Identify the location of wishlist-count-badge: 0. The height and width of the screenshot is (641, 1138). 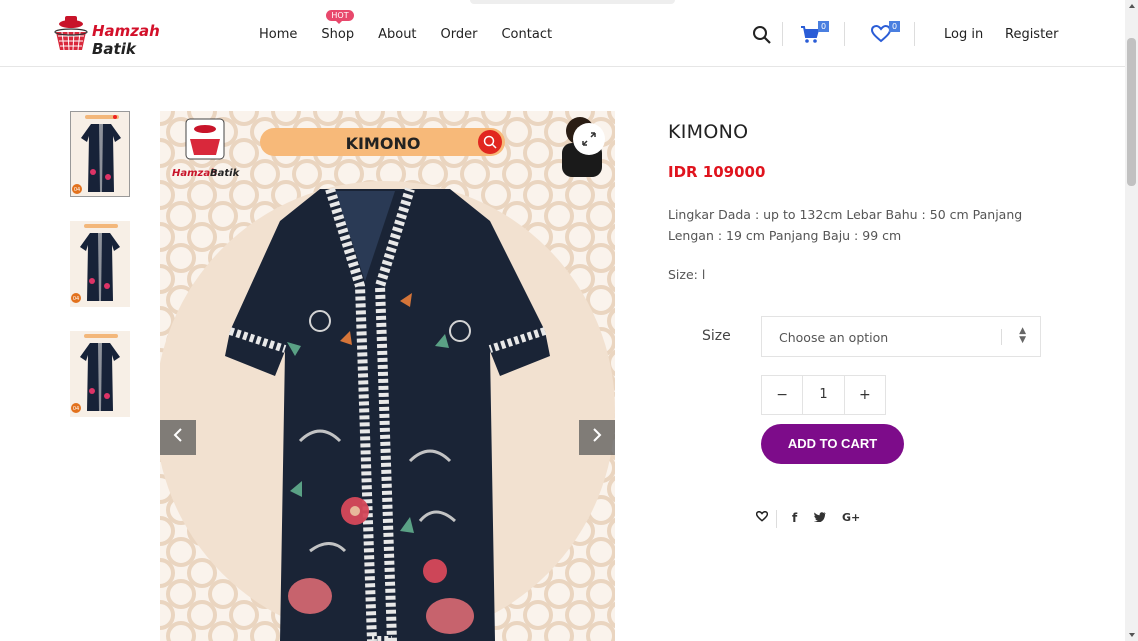
(894, 26).